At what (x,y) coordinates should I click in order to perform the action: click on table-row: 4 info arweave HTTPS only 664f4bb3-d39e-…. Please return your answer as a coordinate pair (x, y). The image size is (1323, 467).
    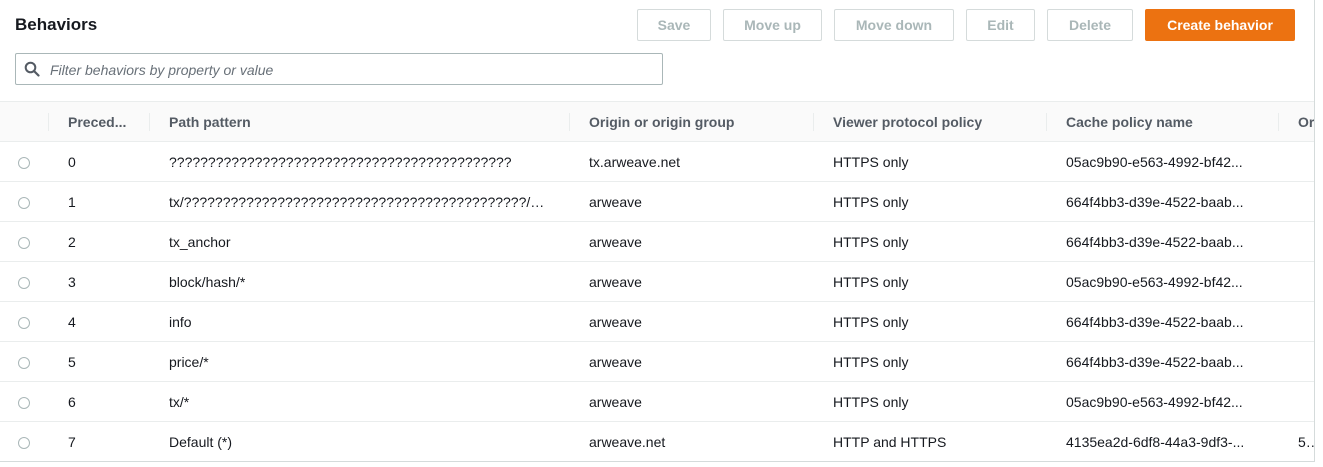
    Looking at the image, I should click on (657, 321).